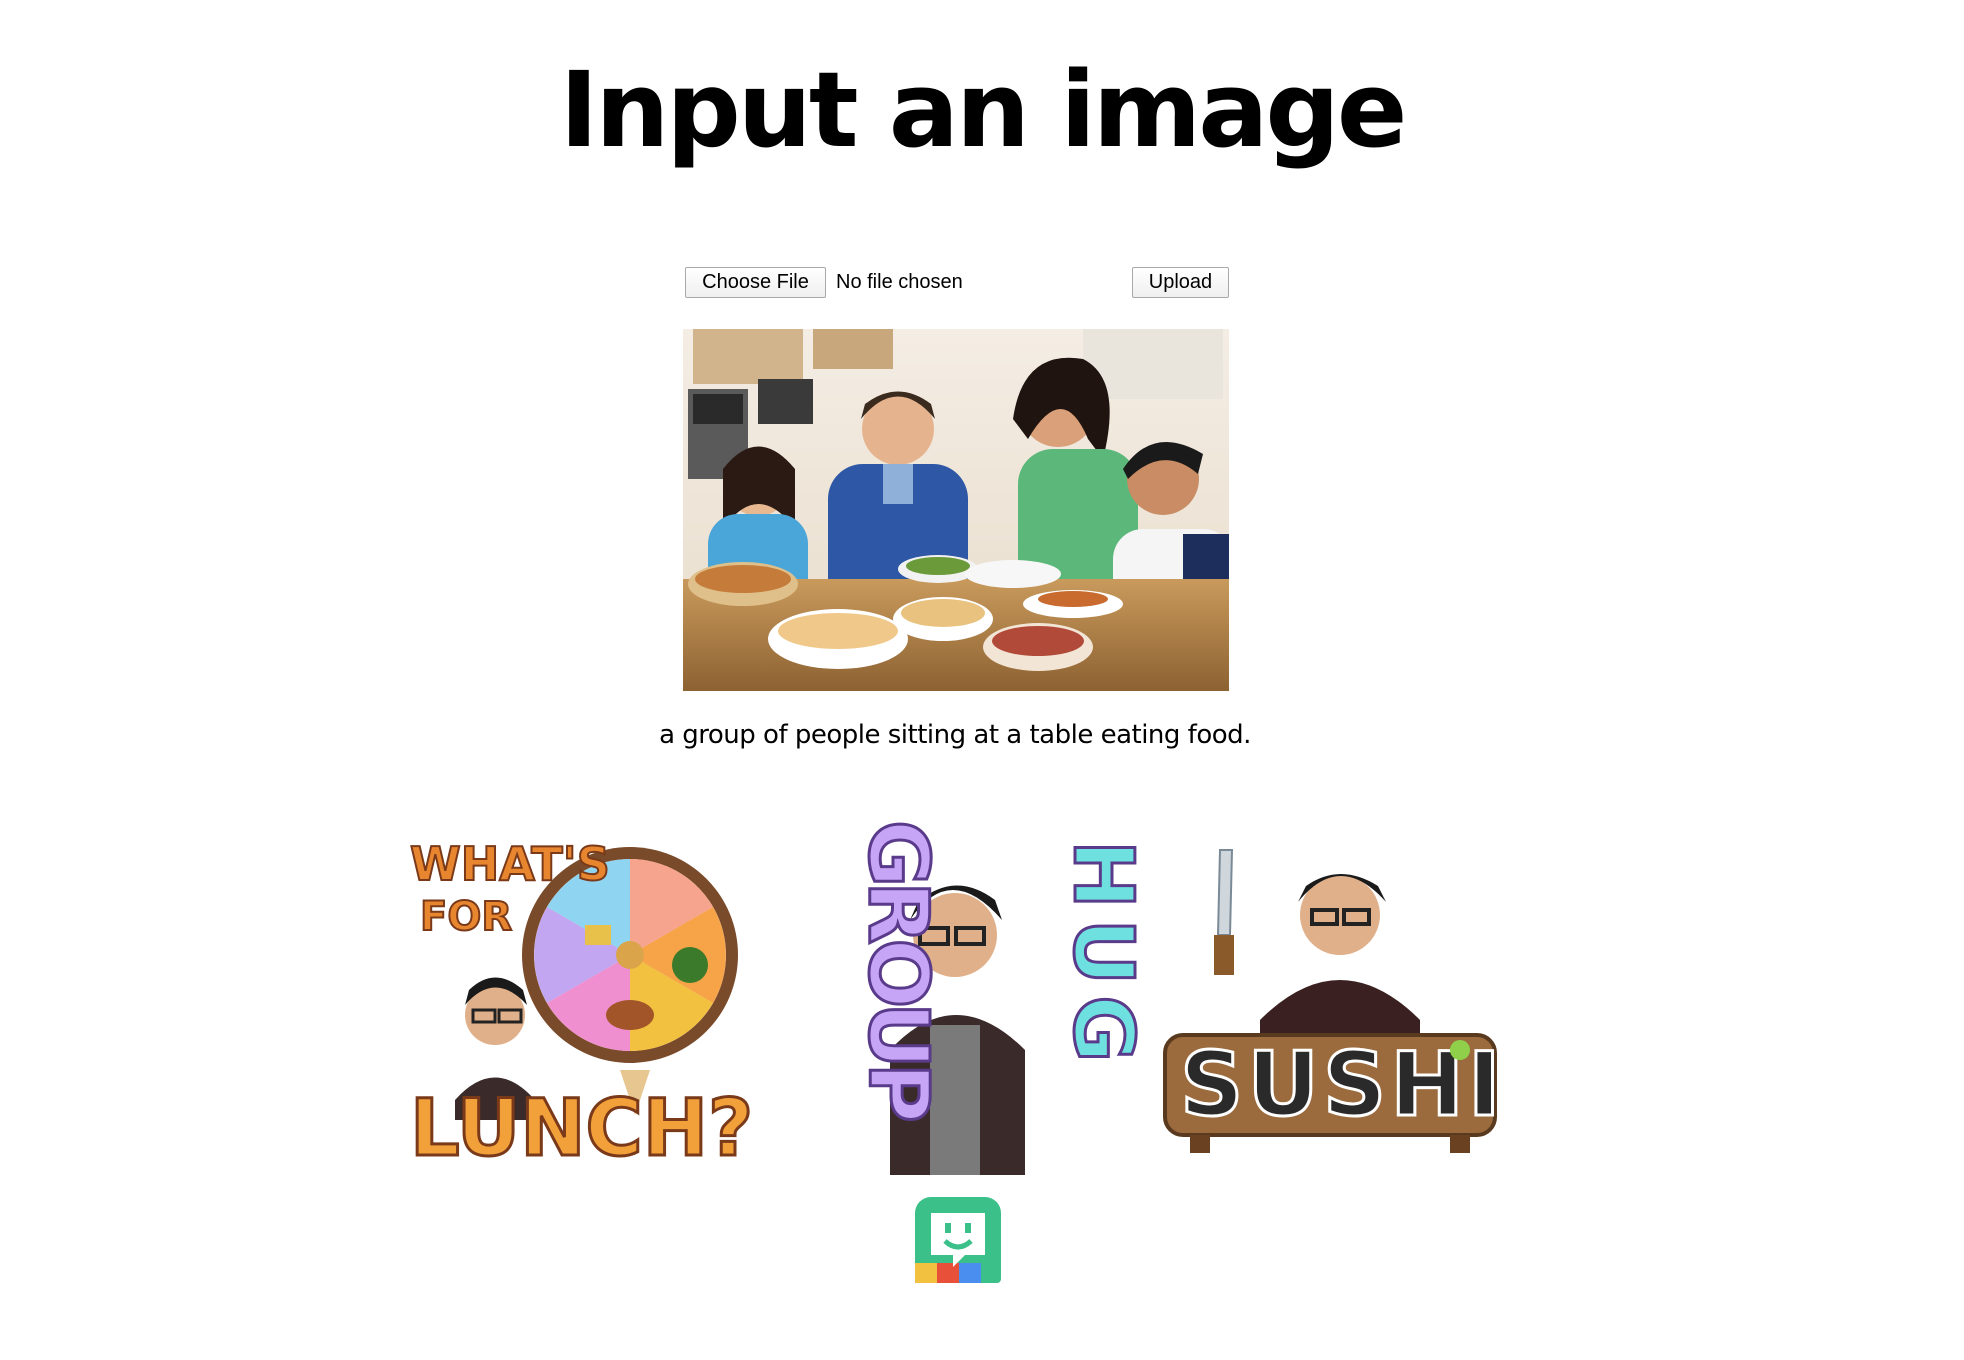 This screenshot has height=1360, width=1964. Describe the element at coordinates (581, 1129) in the screenshot. I see `sticker-lunch-text: LUNCH?` at that location.